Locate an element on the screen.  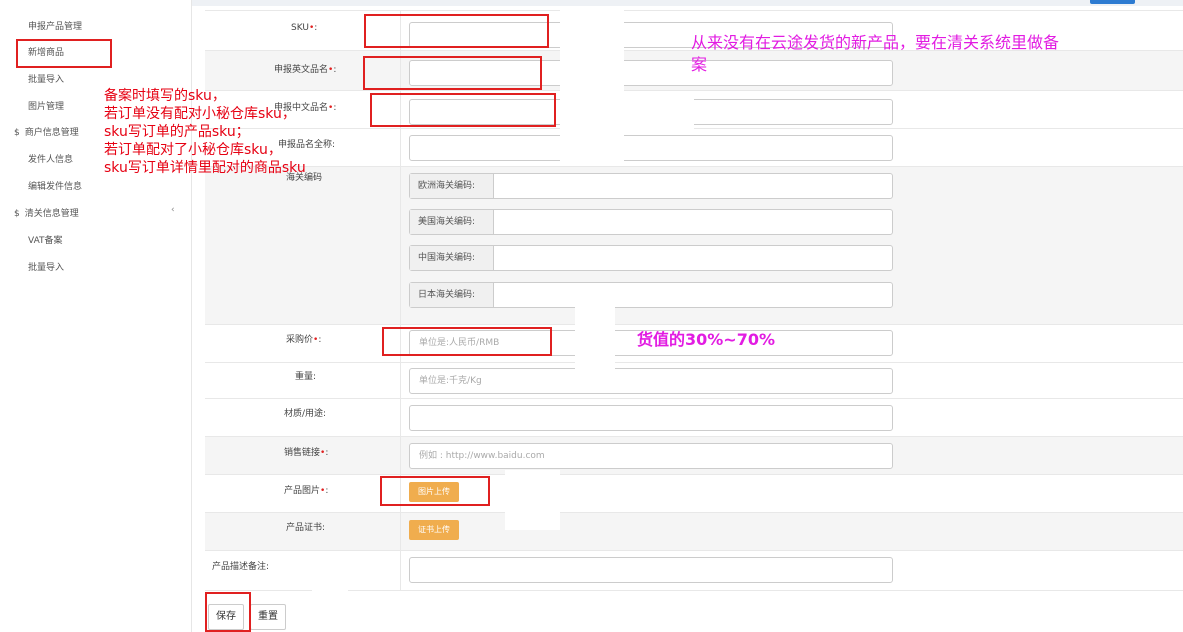
button-label: 重置 is located at coordinates (268, 616).